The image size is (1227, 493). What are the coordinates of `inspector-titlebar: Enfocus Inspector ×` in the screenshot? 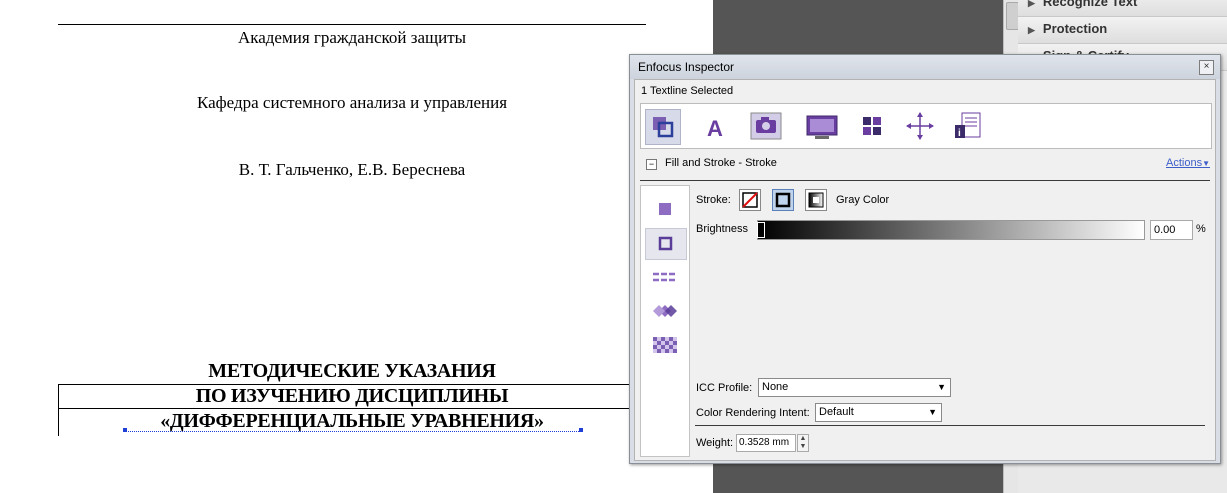 It's located at (925, 67).